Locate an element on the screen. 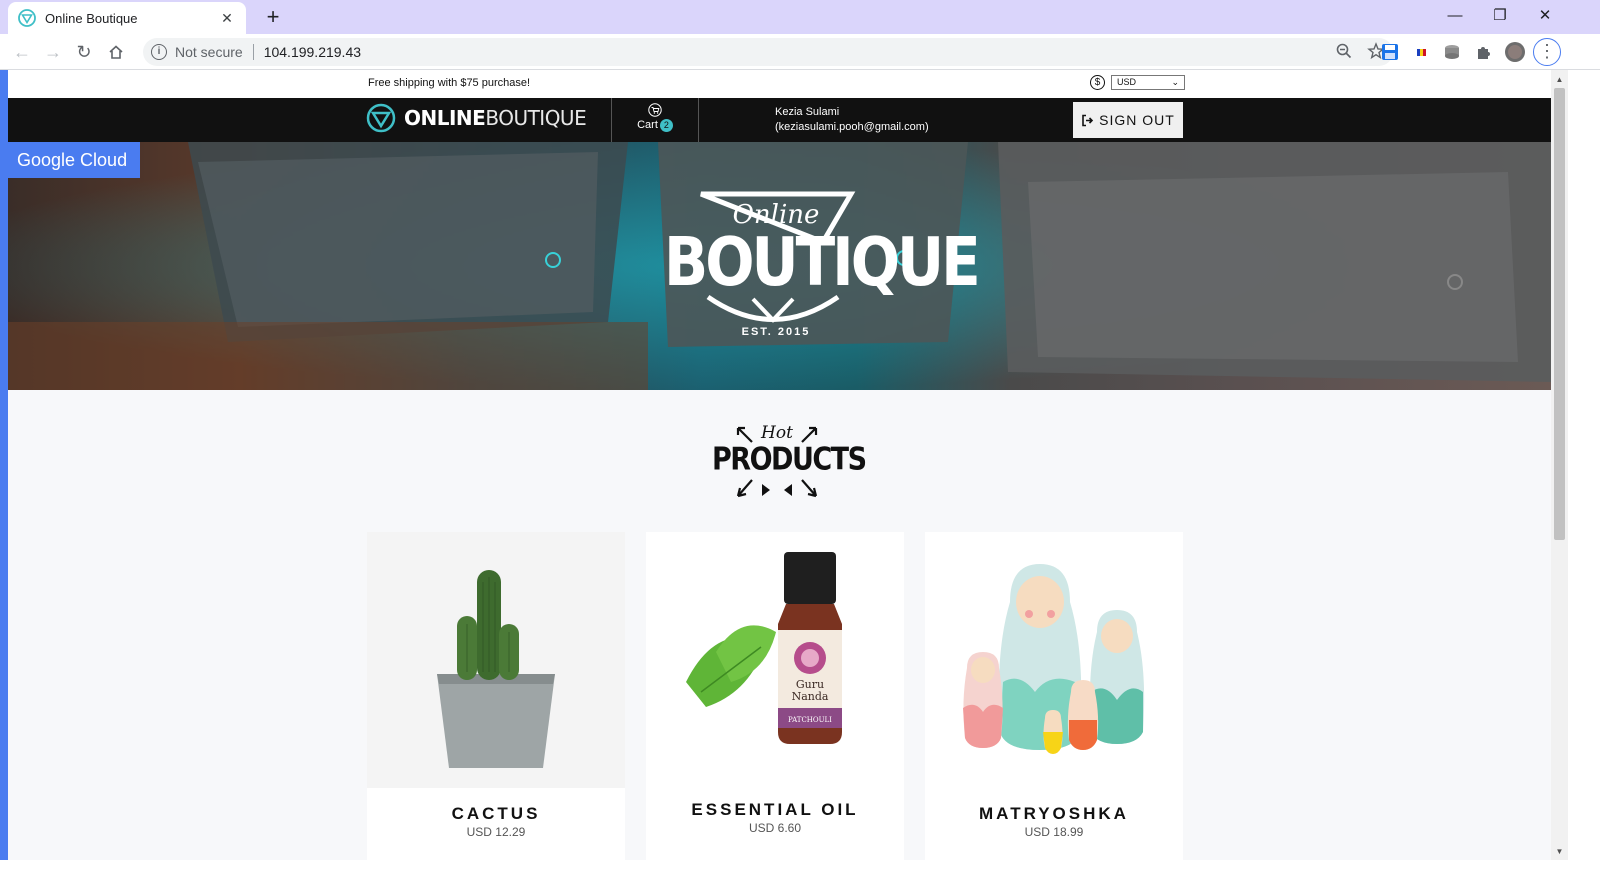  database-extension-icon is located at coordinates (1452, 52).